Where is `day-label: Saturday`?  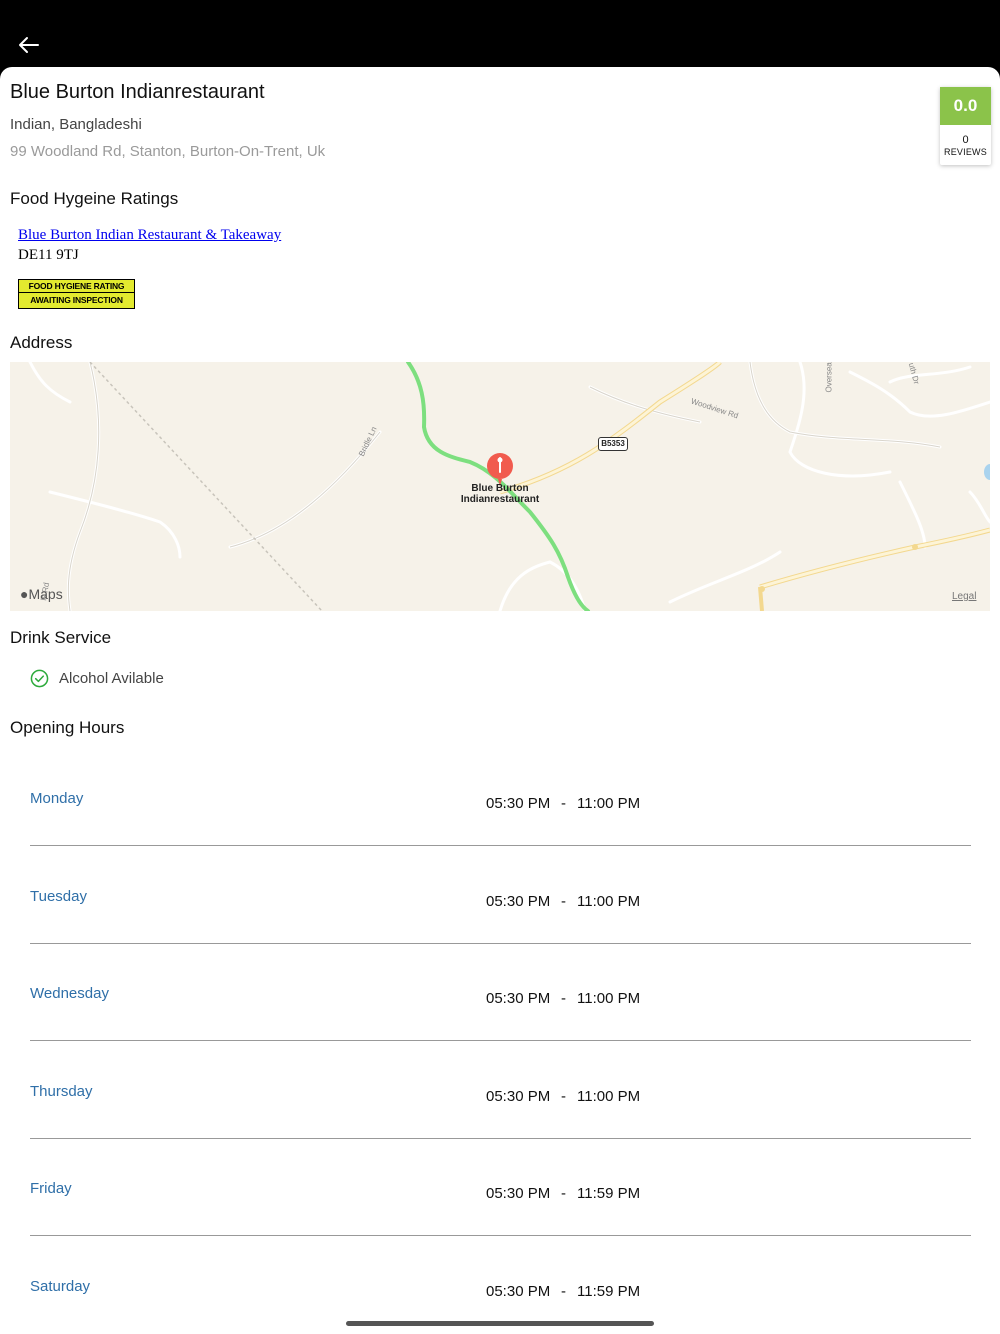 day-label: Saturday is located at coordinates (60, 1286).